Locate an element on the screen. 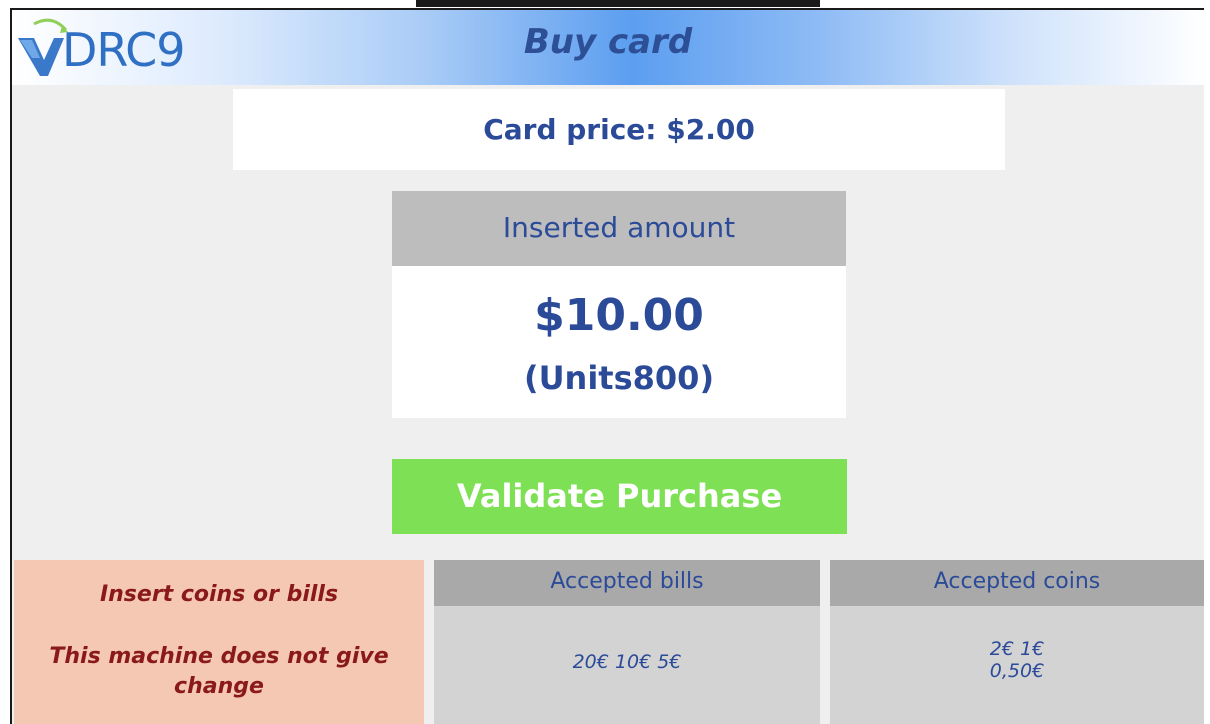 This screenshot has height=724, width=1210. inserted-units-value: (Units800) is located at coordinates (619, 378).